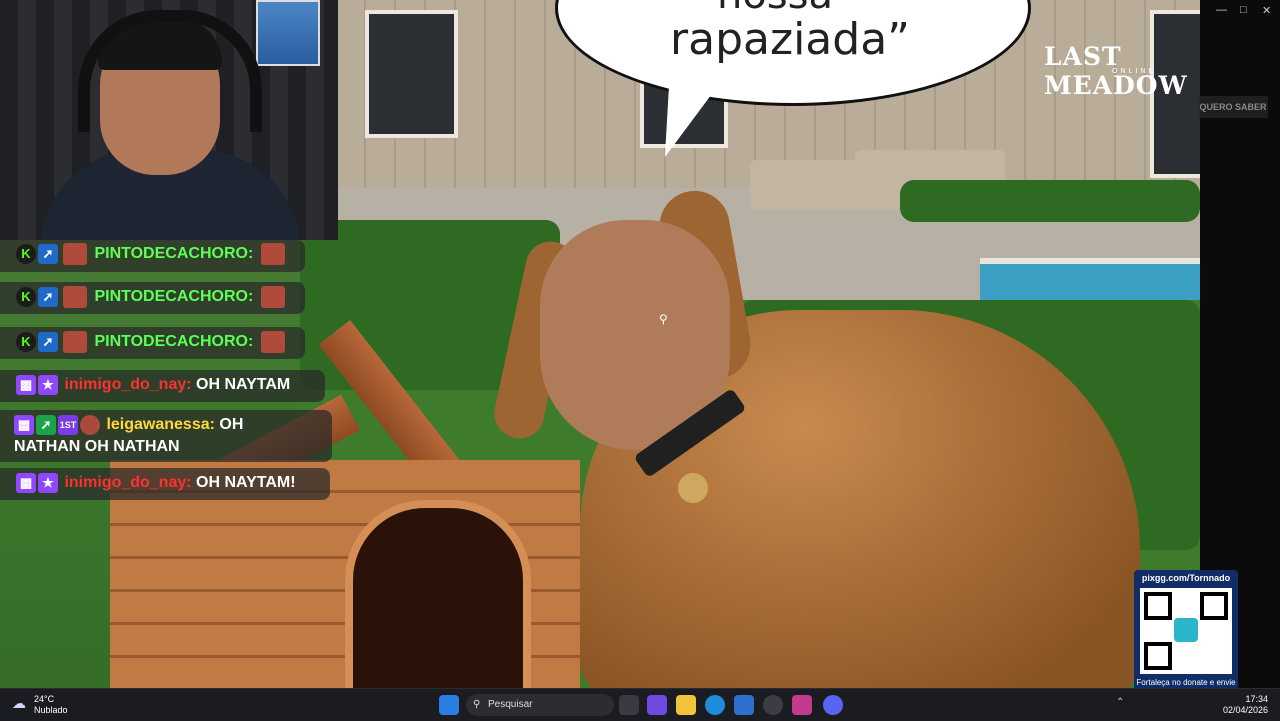 The height and width of the screenshot is (721, 1280). I want to click on chat-message: ▩ ★ inimigo_do_nay: OH NAYTAM!, so click(165, 484).